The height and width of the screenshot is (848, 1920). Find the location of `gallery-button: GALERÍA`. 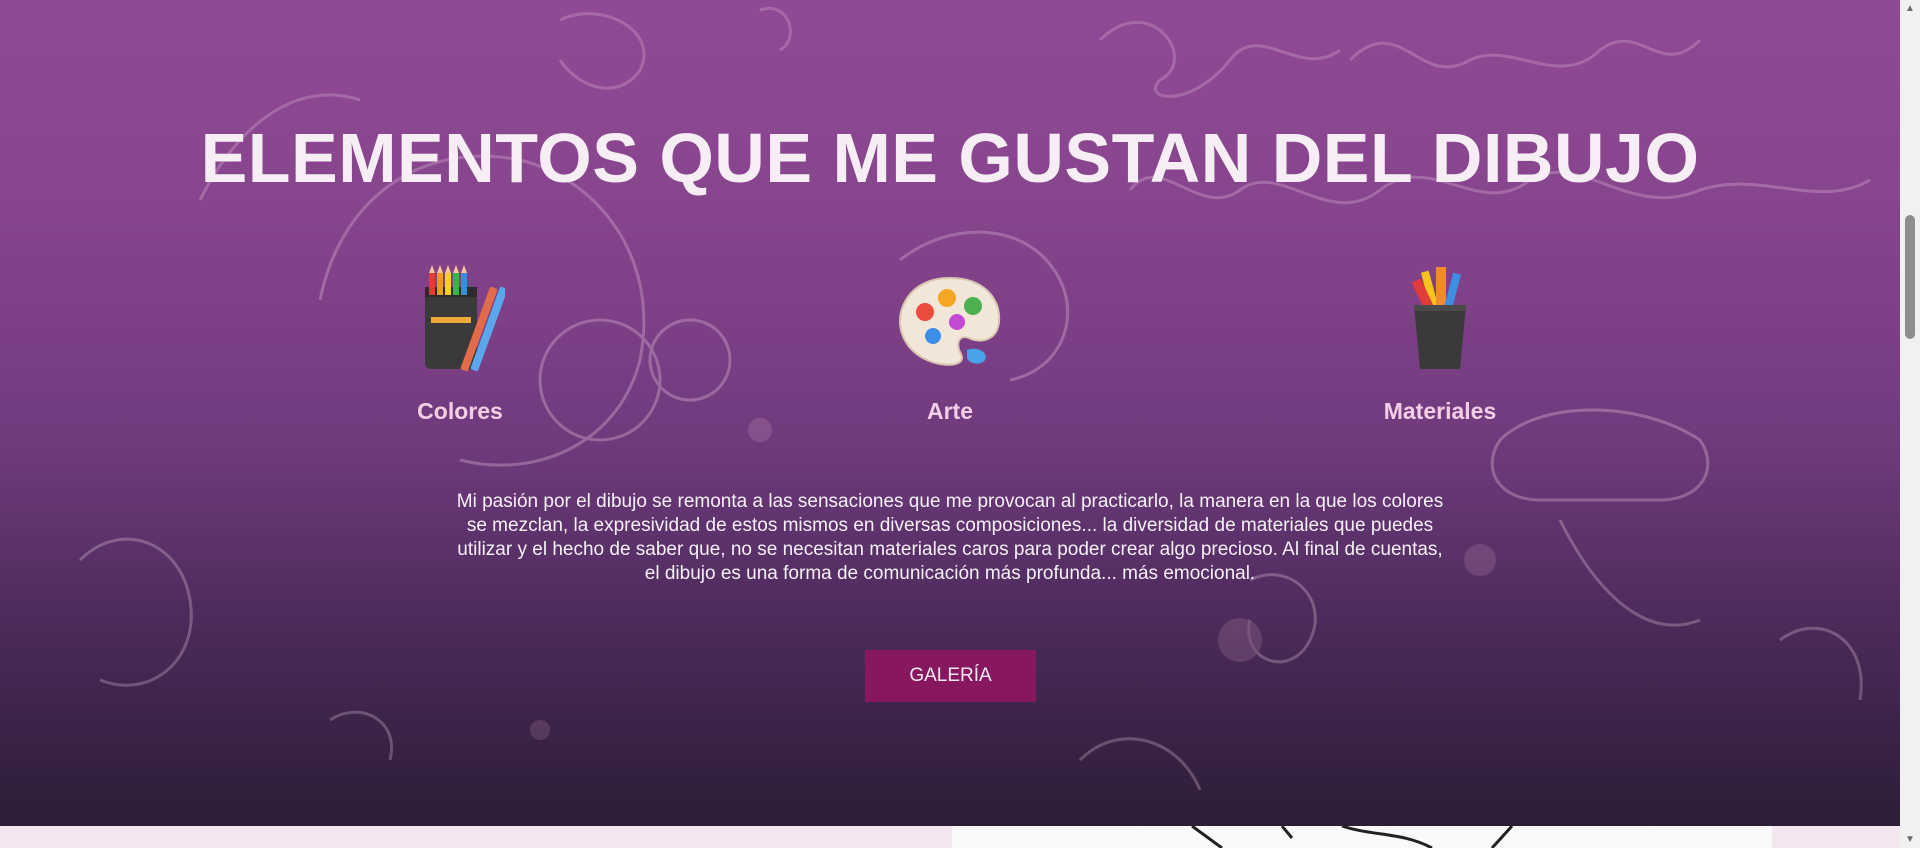

gallery-button: GALERÍA is located at coordinates (950, 676).